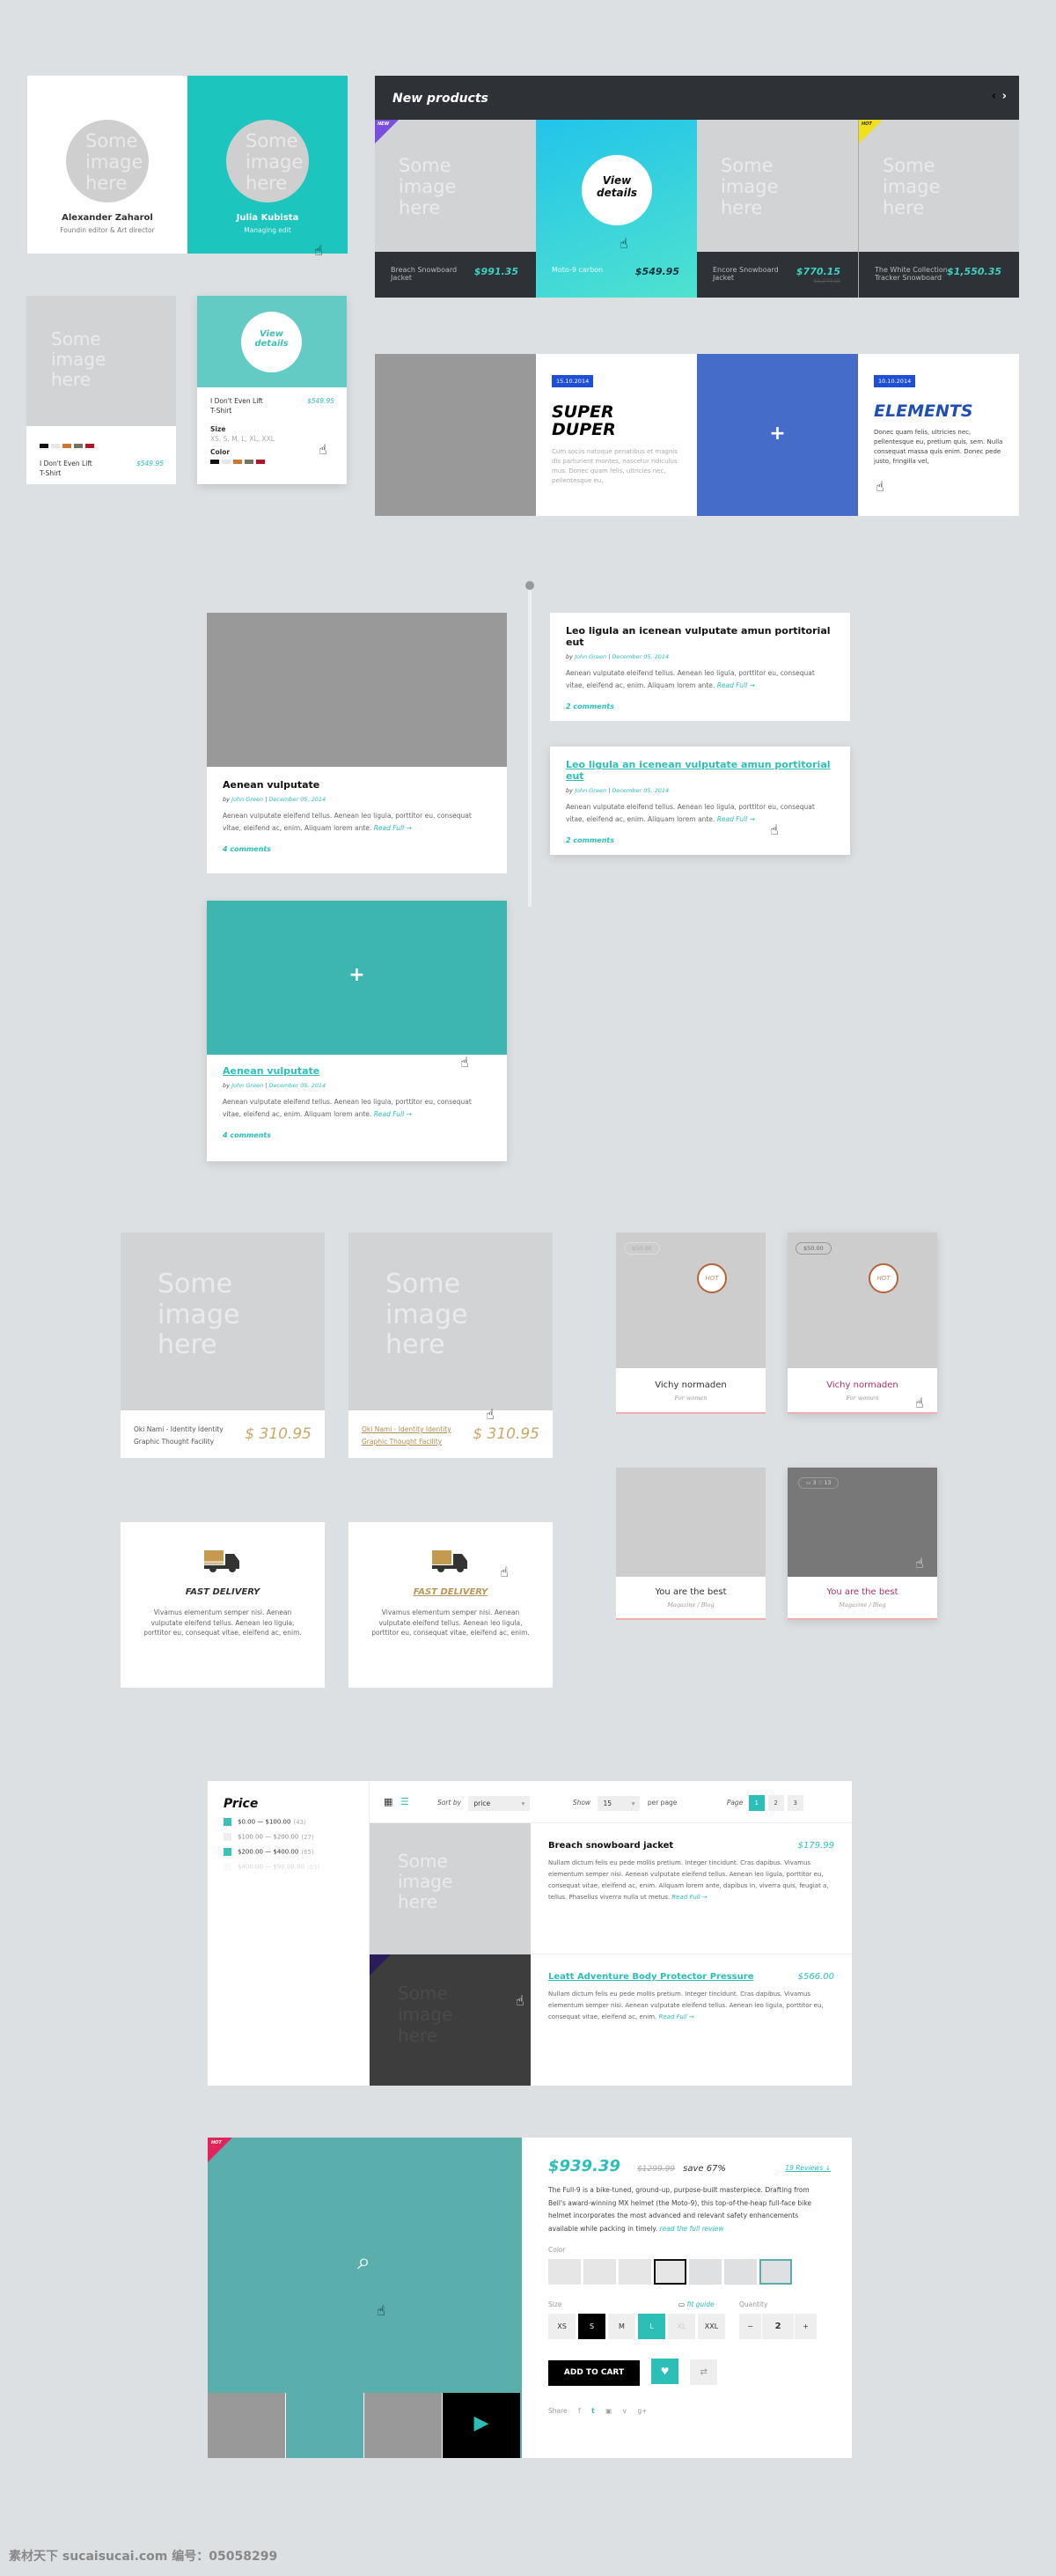  I want to click on chevron-right-icon: ›, so click(1004, 97).